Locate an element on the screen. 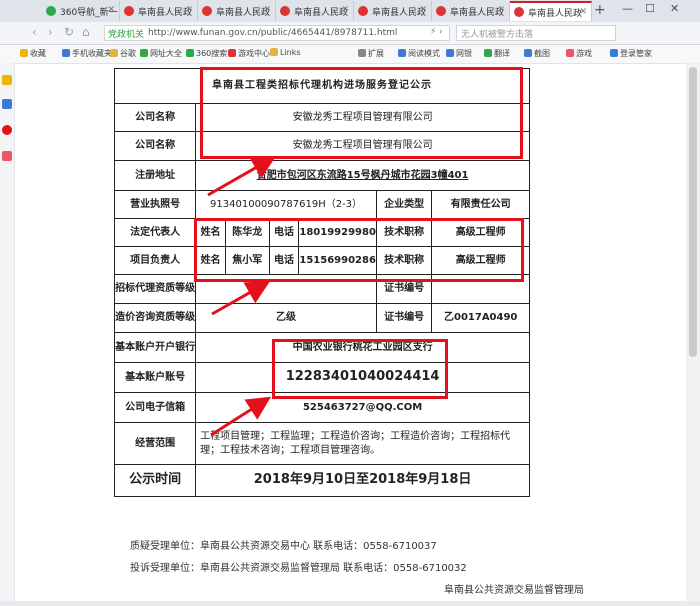  arrow-to-bank is located at coordinates (241, 416).